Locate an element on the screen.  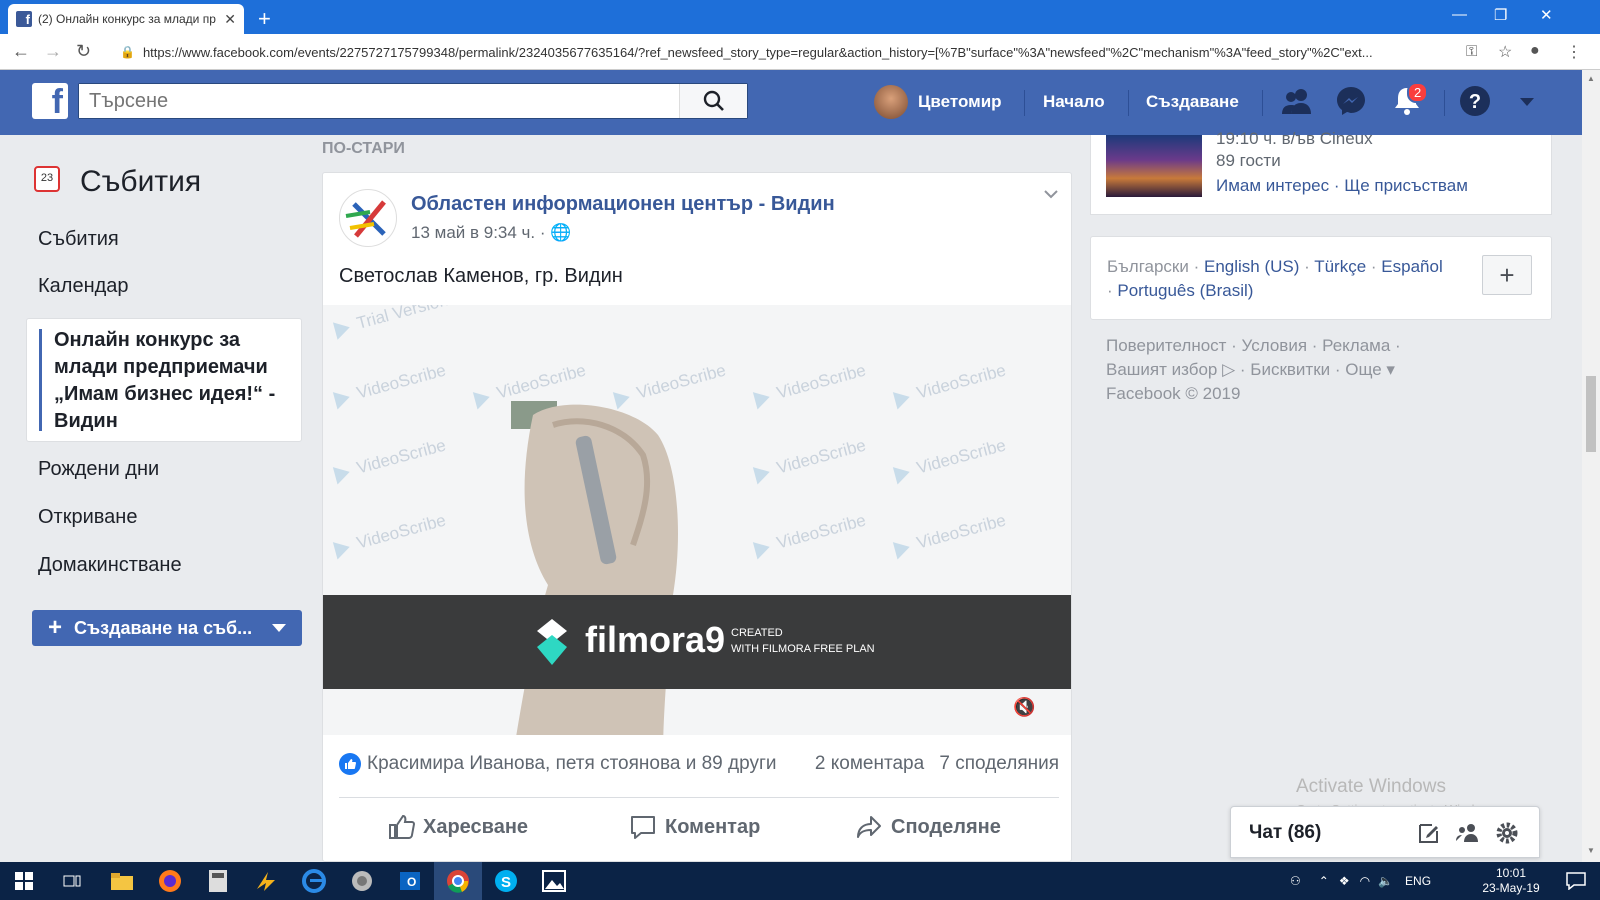
wifi-icon: ◠ is located at coordinates (1365, 881).